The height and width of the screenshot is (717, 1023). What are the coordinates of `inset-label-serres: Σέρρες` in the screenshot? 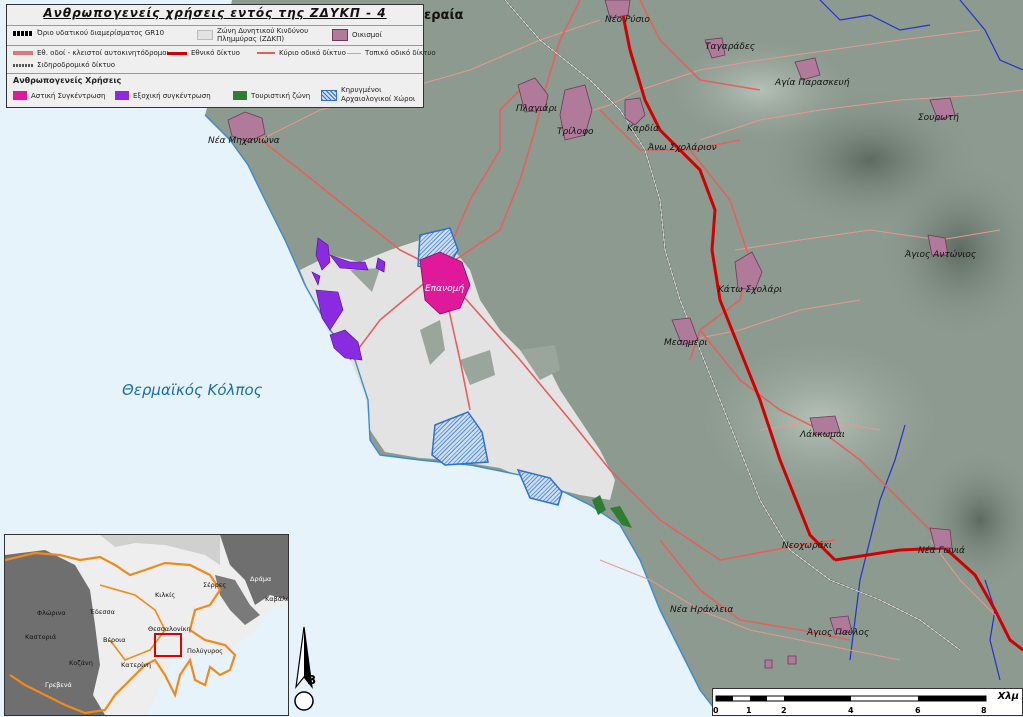 It's located at (215, 585).